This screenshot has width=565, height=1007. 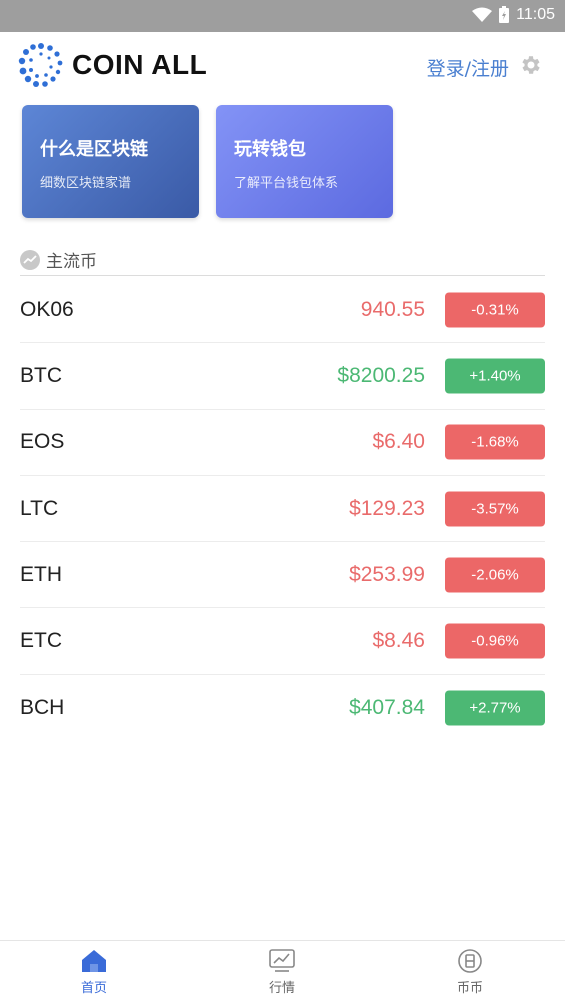 I want to click on status-time: 11:05, so click(x=535, y=14).